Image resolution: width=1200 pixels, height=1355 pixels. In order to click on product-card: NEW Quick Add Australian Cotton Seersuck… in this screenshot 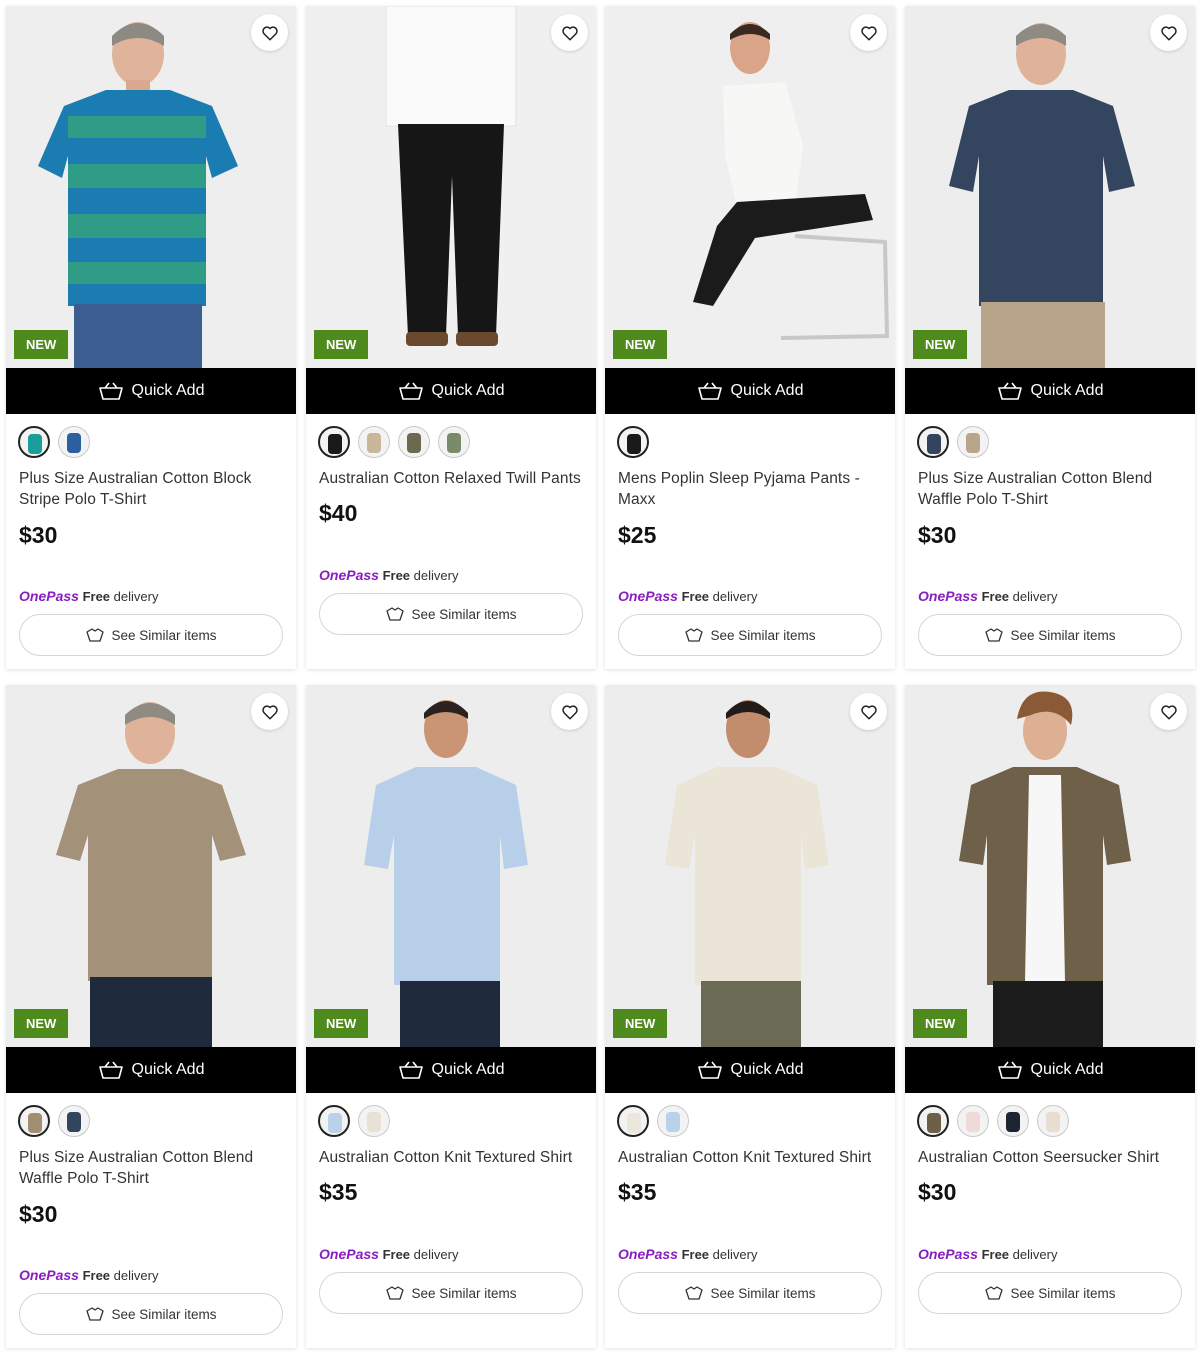, I will do `click(1050, 1016)`.